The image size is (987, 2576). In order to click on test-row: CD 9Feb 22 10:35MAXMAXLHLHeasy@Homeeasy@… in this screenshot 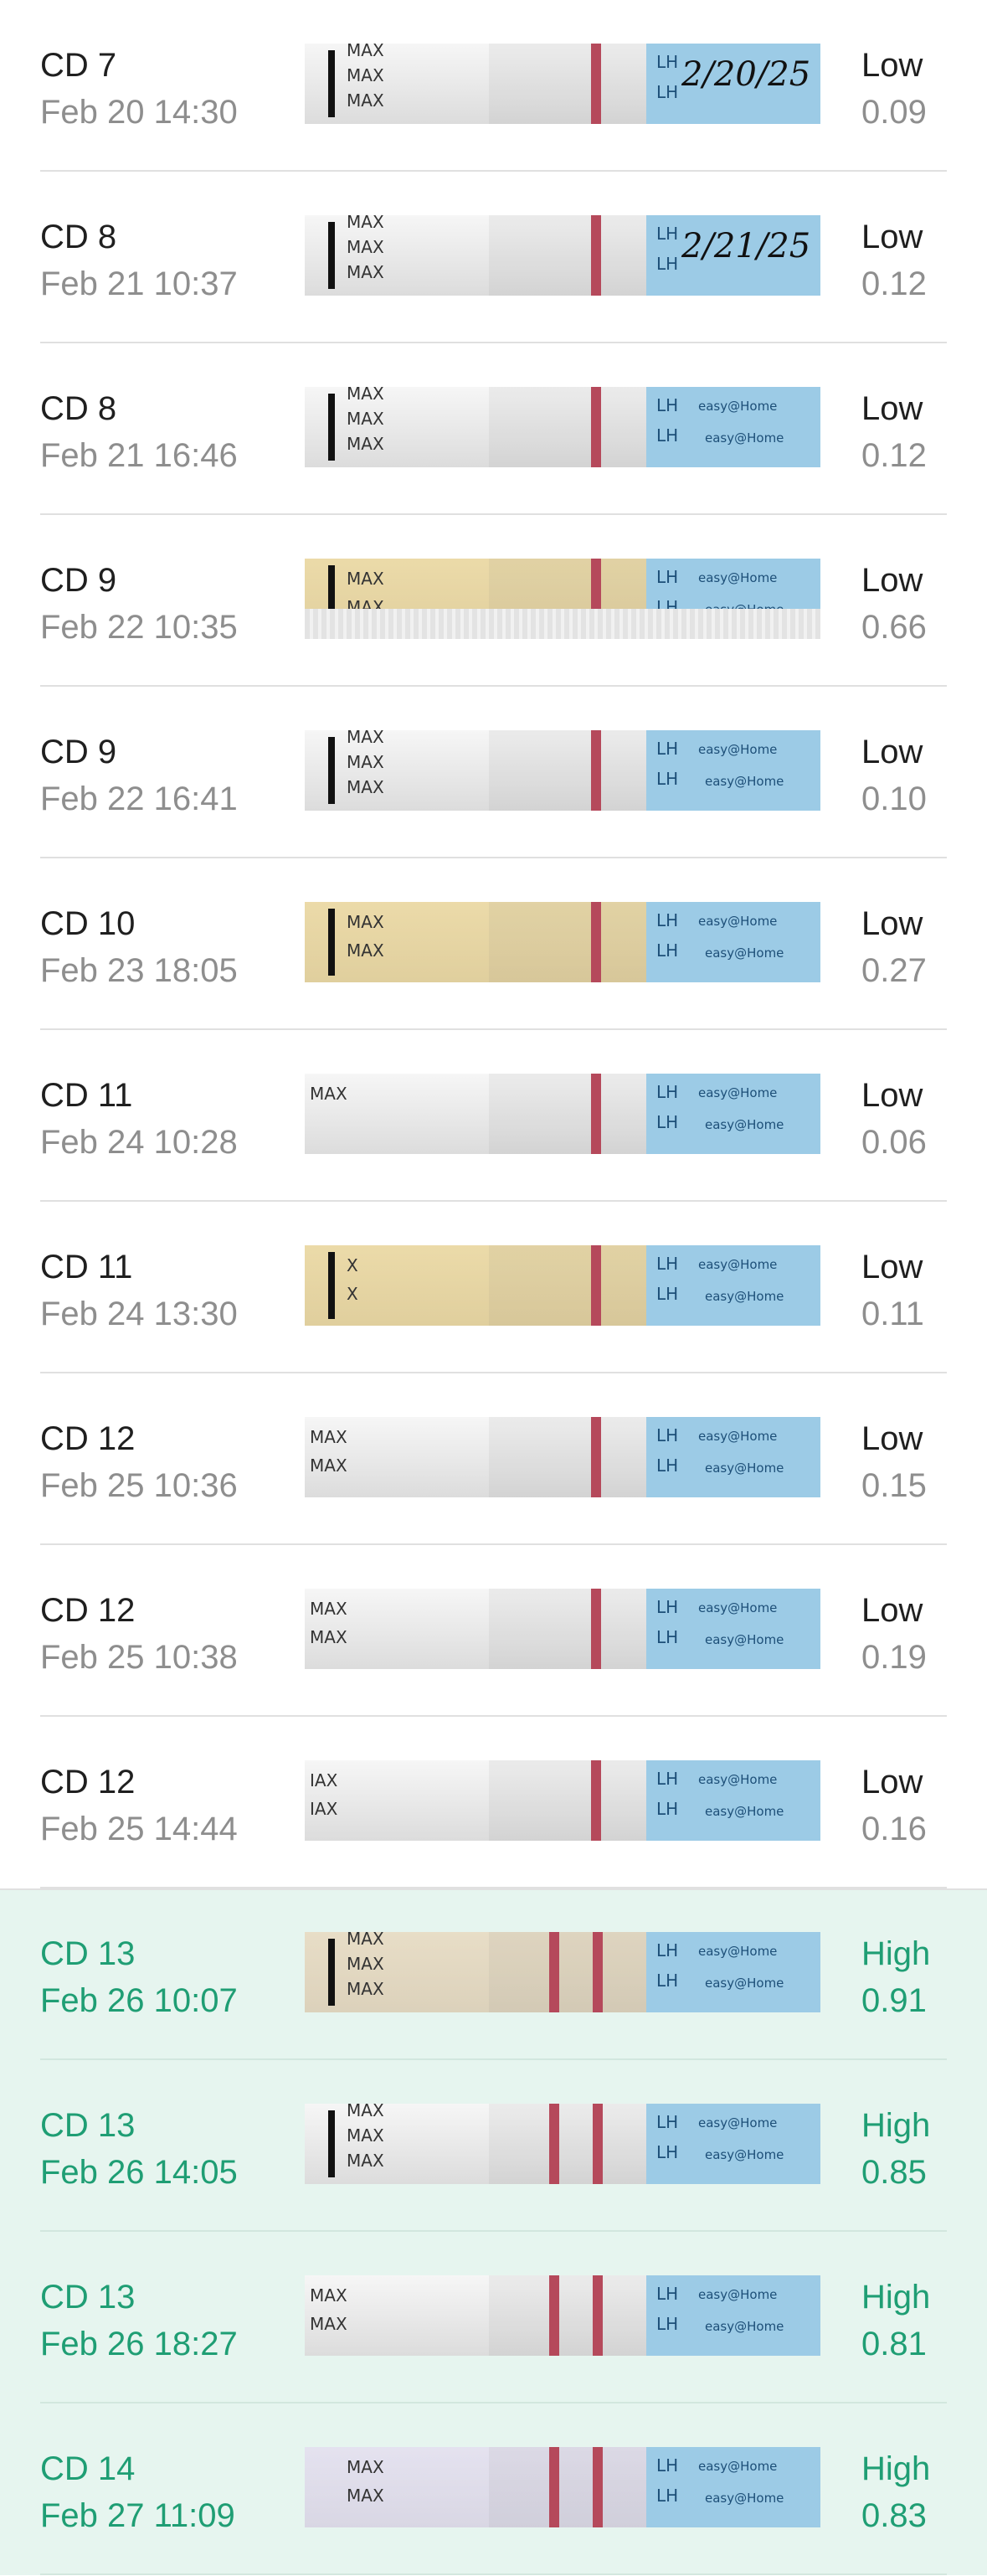, I will do `click(493, 601)`.